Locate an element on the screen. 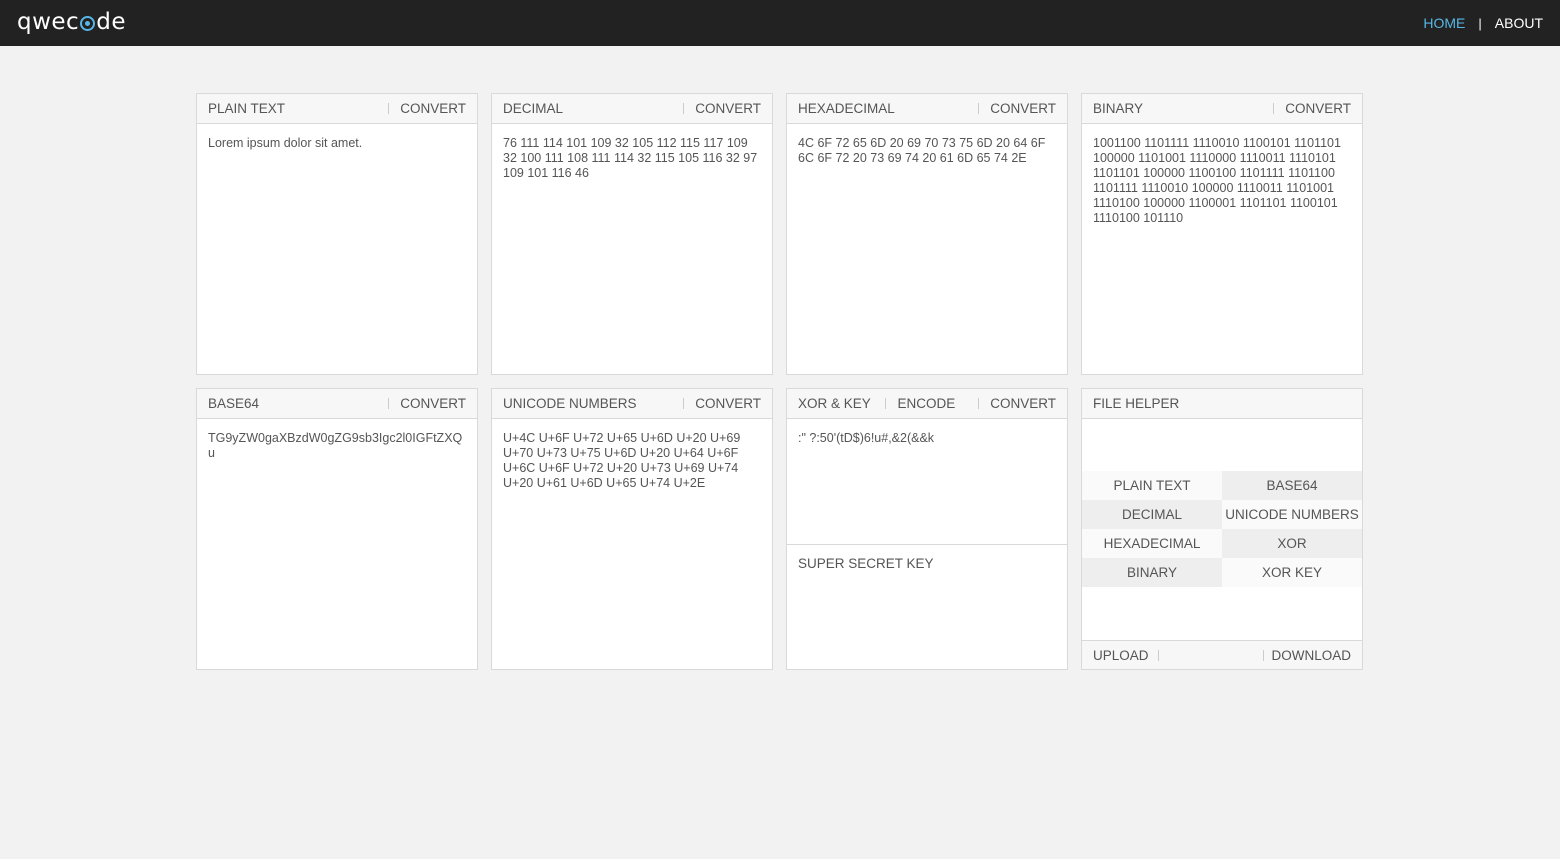 Image resolution: width=1560 pixels, height=859 pixels. panel-header: XOR & KEY ENCODE CONVERT is located at coordinates (927, 404).